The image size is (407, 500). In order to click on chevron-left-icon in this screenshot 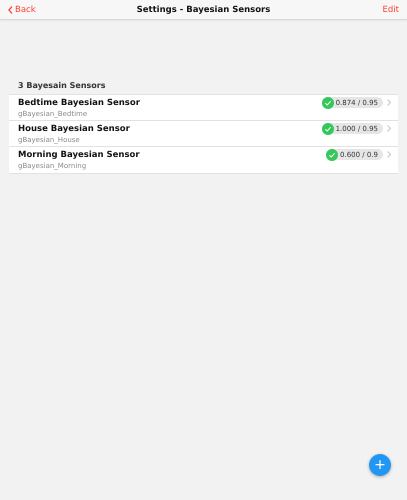, I will do `click(10, 10)`.